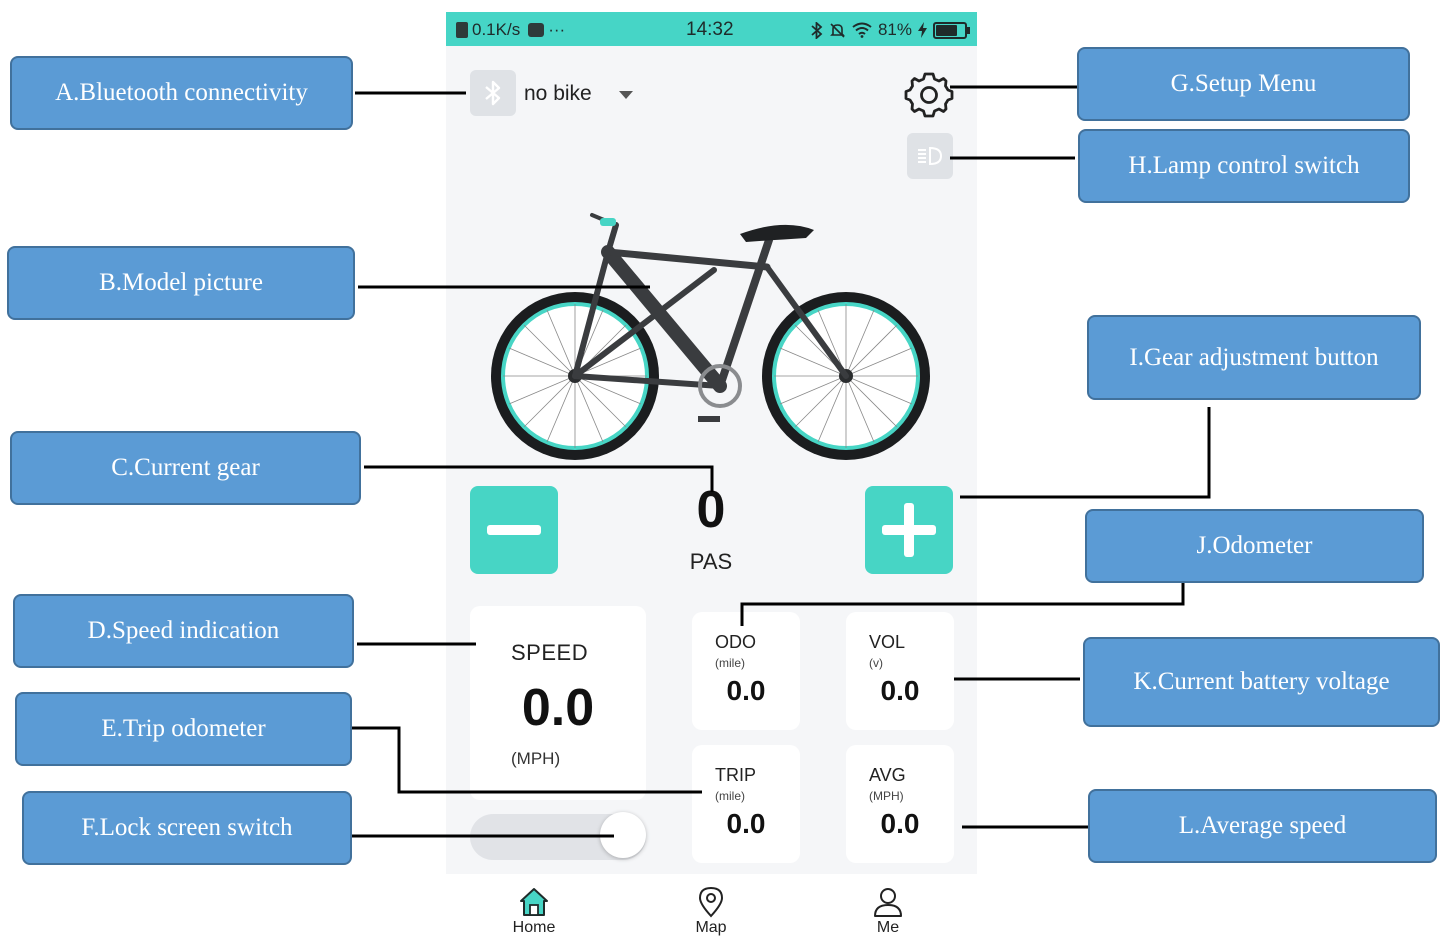 The width and height of the screenshot is (1447, 936). I want to click on lock-screen-switch-knob, so click(623, 835).